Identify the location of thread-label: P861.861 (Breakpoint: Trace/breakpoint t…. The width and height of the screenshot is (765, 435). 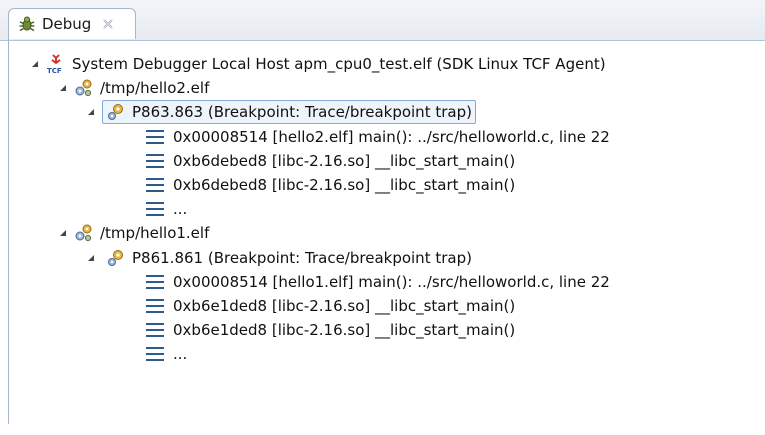
(302, 258).